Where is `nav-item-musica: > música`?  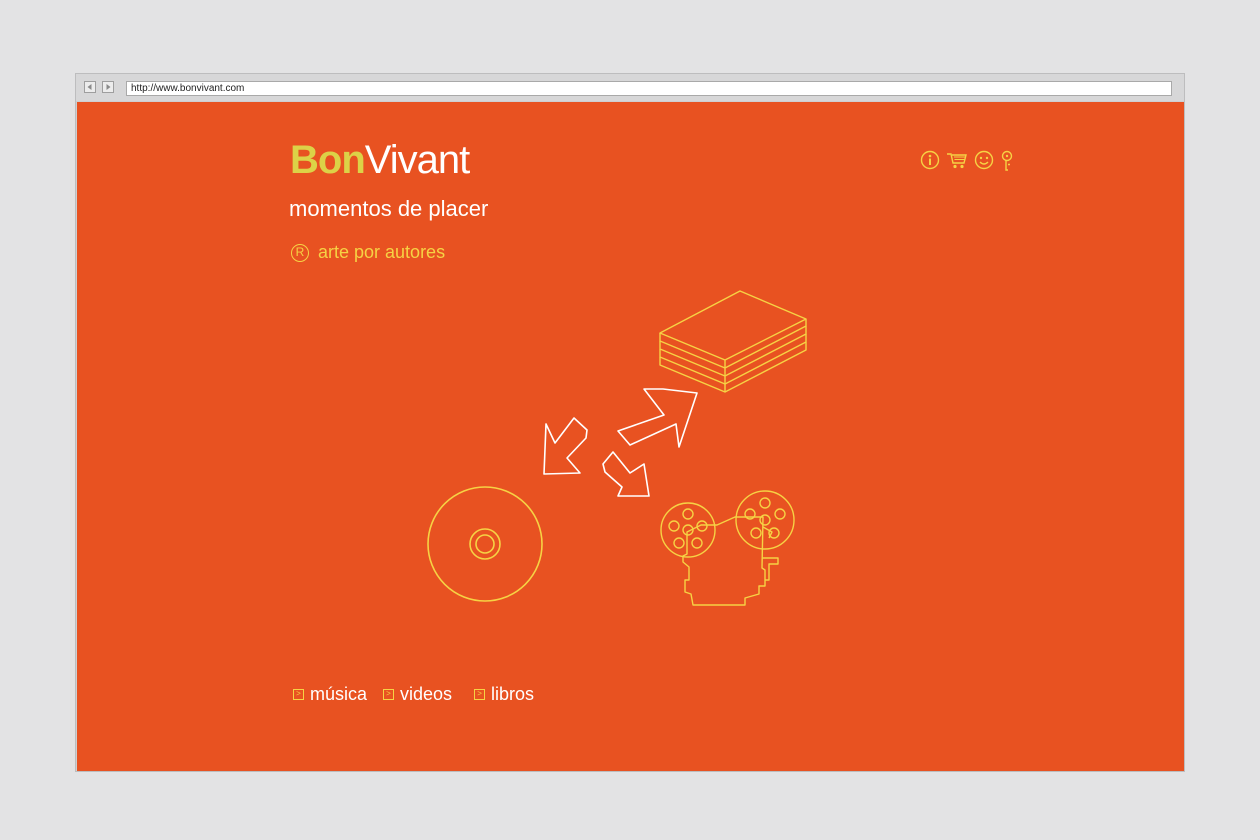
nav-item-musica: > música is located at coordinates (330, 694).